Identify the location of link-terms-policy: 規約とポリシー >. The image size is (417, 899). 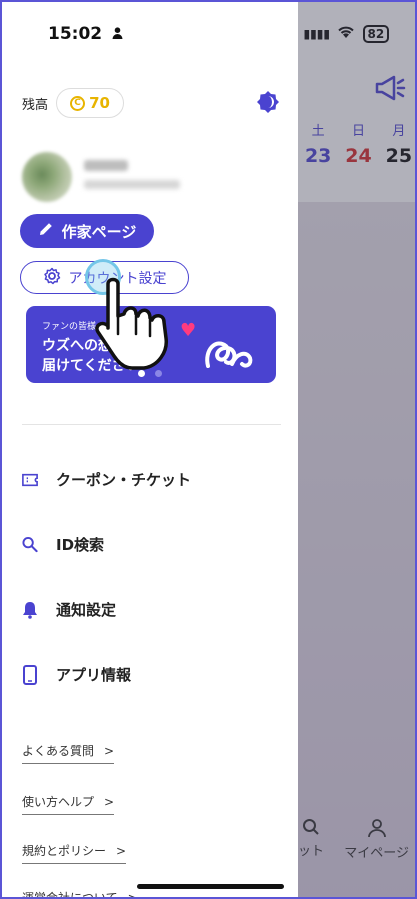
(74, 853).